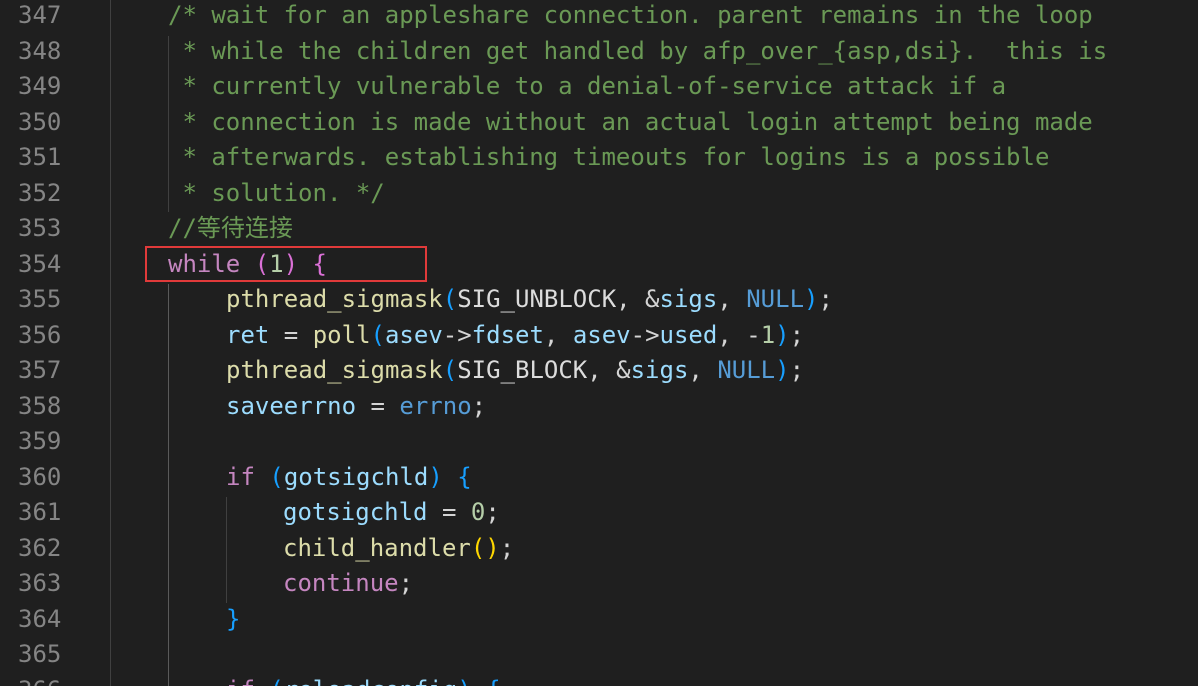 The width and height of the screenshot is (1198, 686). What do you see at coordinates (599, 620) in the screenshot?
I see `code-line: 364}` at bounding box center [599, 620].